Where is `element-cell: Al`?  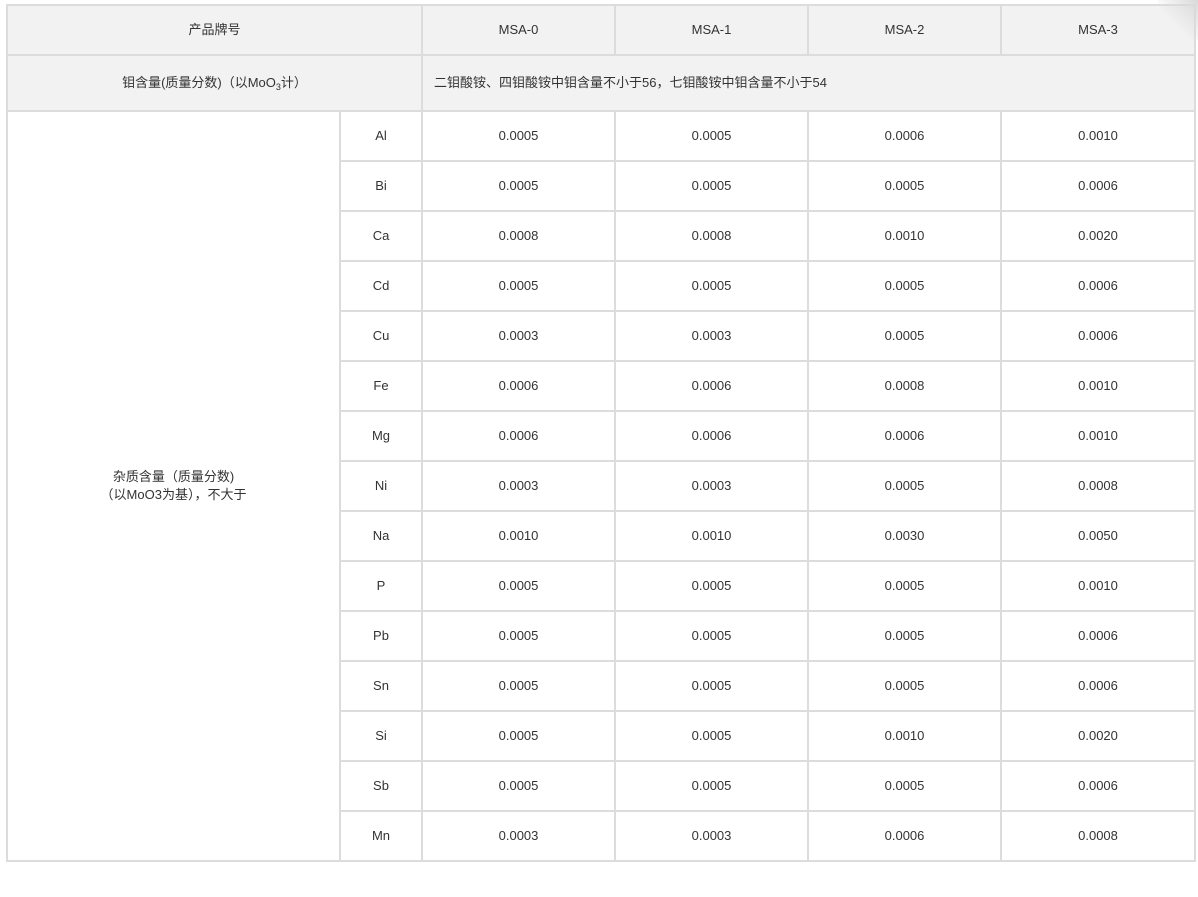
element-cell: Al is located at coordinates (381, 136).